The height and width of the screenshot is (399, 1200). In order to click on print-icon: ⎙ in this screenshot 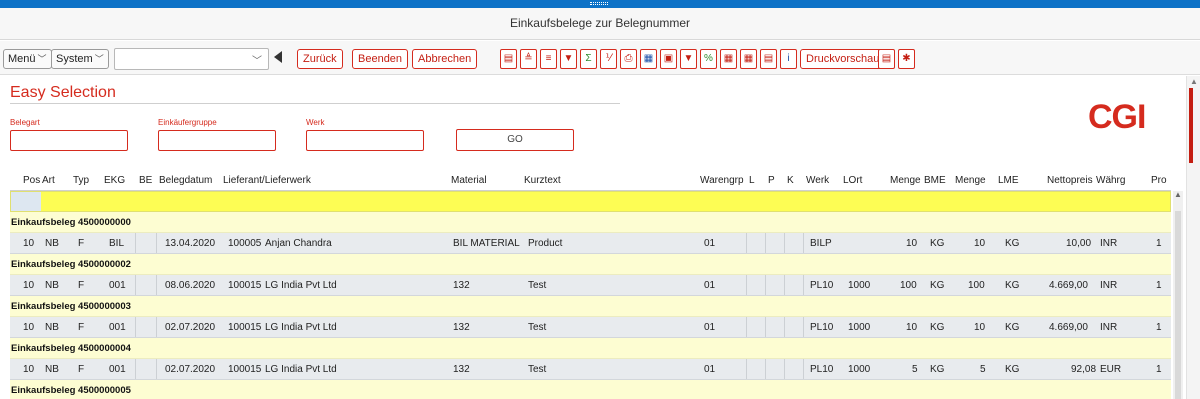, I will do `click(628, 59)`.